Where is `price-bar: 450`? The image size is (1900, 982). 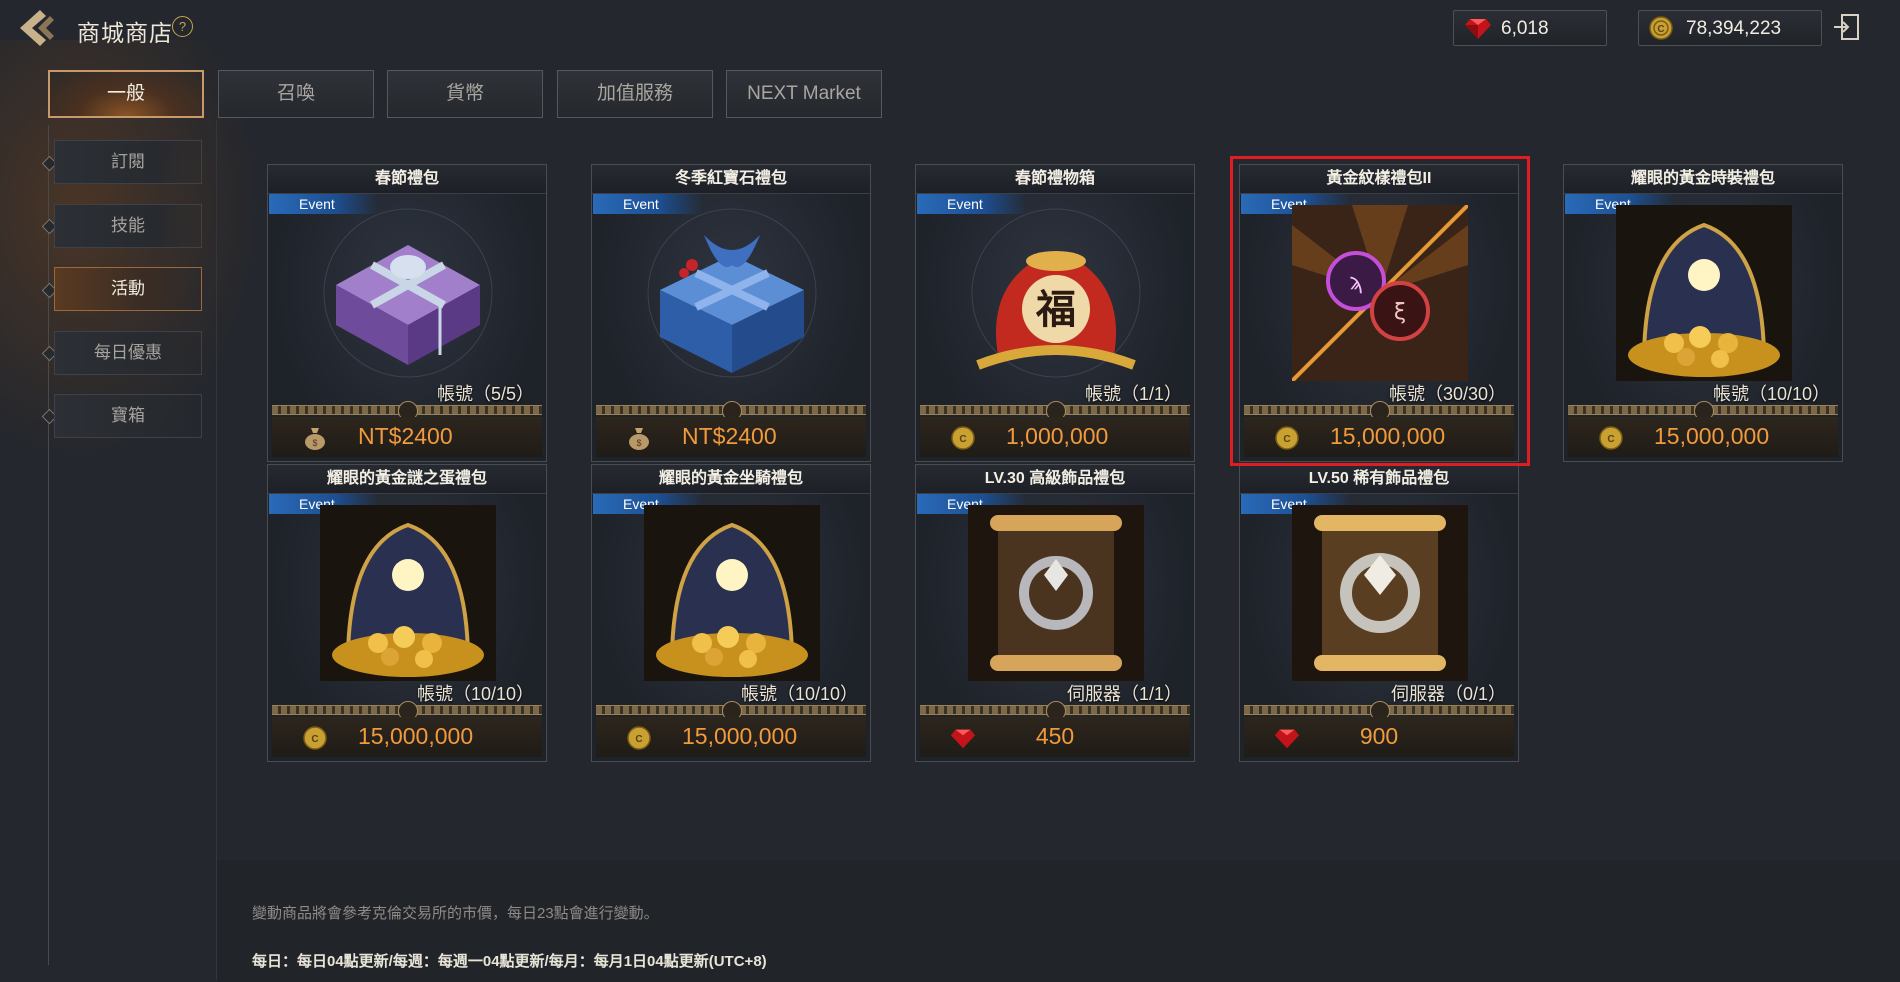
price-bar: 450 is located at coordinates (1055, 737).